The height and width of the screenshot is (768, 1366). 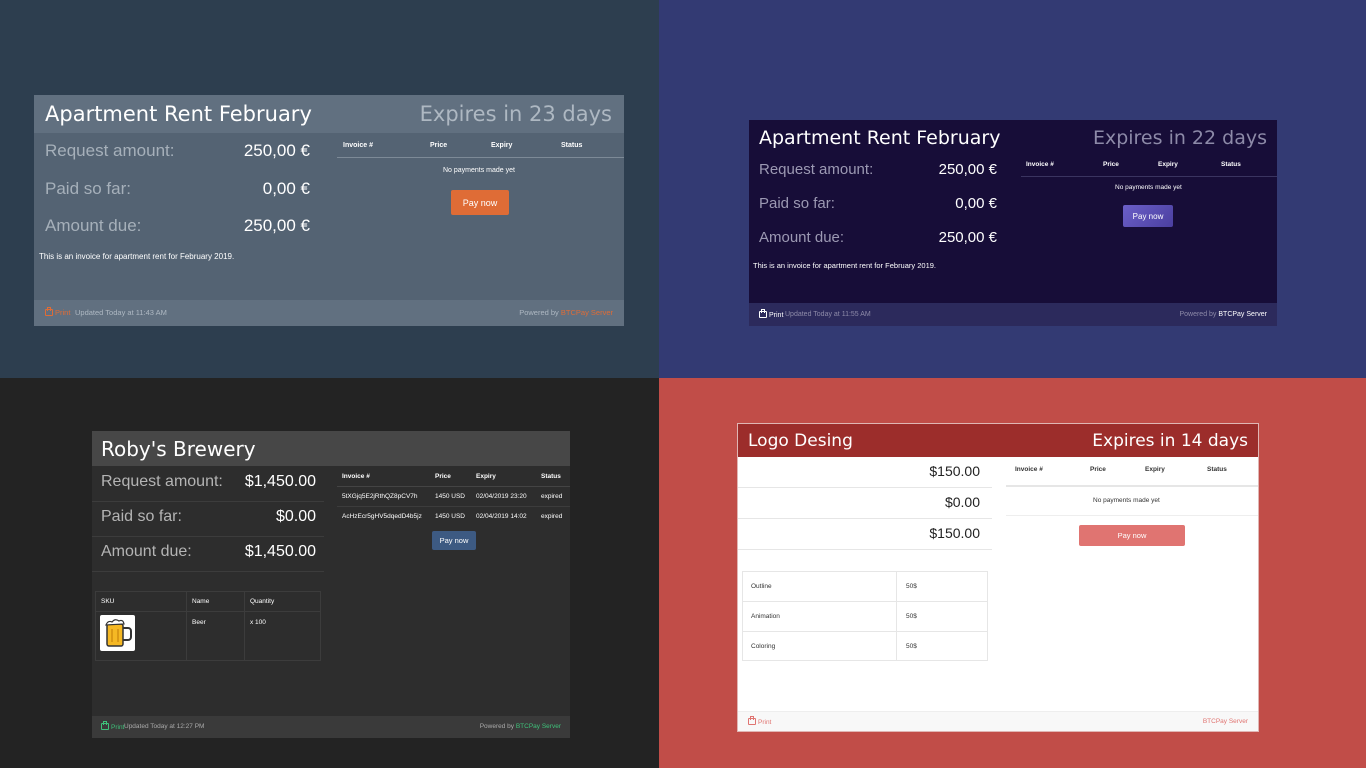 I want to click on invoice-id: AcHzEcr5gHV5dqedD4b5jz, so click(x=382, y=516).